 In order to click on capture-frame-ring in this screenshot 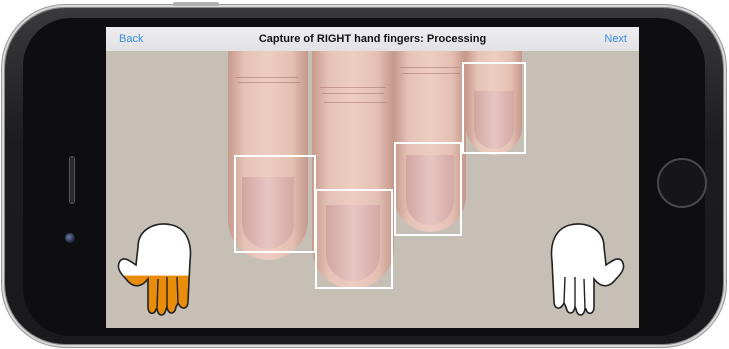, I will do `click(428, 189)`.